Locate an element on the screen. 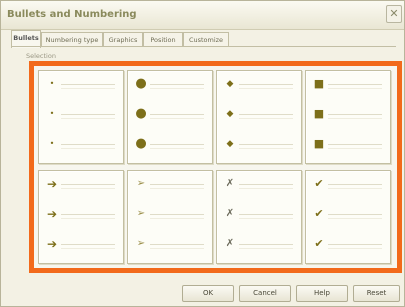 The height and width of the screenshot is (307, 405). reset-button: Reset is located at coordinates (376, 293).